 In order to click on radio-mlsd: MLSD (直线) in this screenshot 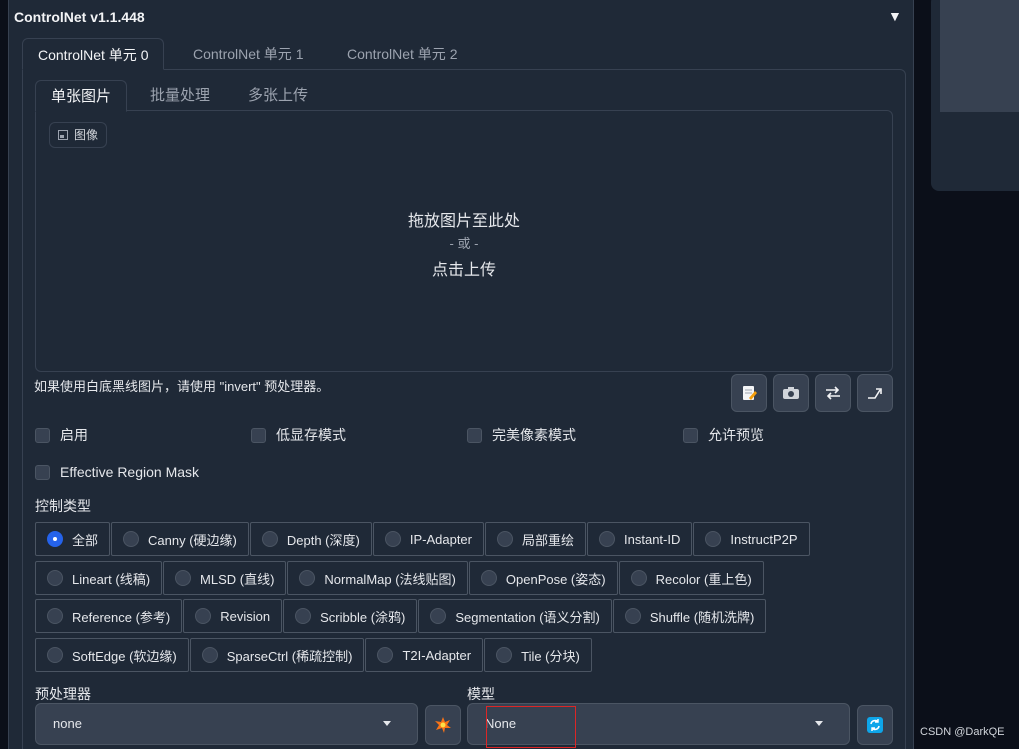, I will do `click(225, 578)`.